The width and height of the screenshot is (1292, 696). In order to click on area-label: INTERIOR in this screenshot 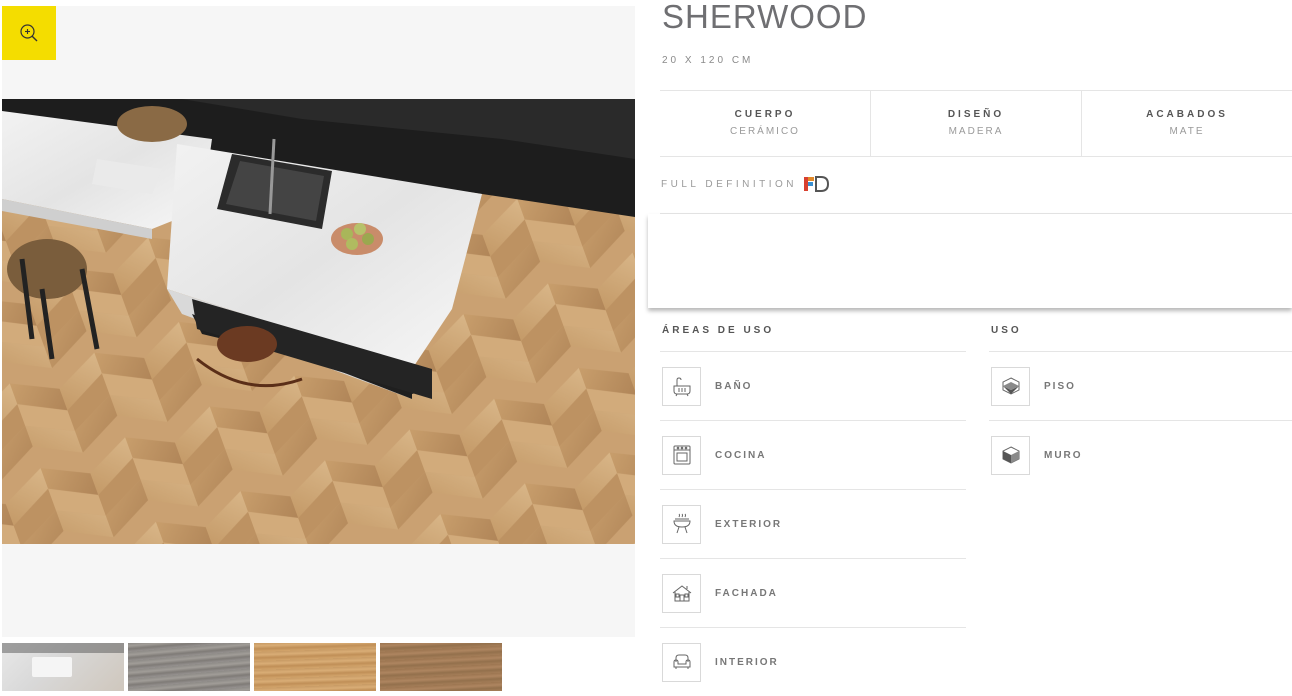, I will do `click(747, 662)`.